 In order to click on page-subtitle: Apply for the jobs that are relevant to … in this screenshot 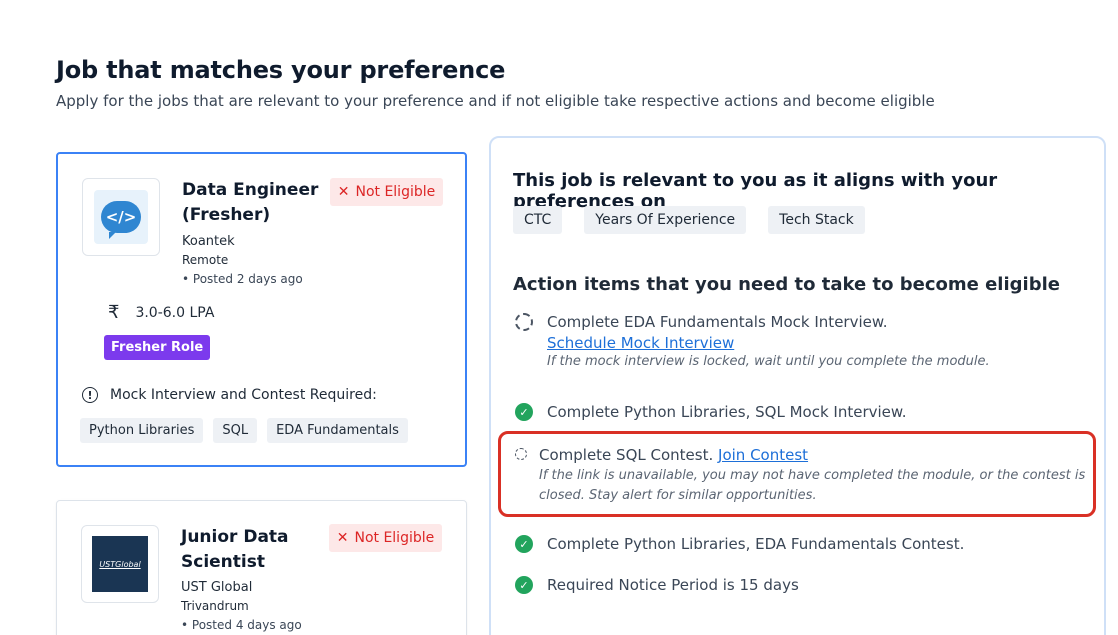, I will do `click(495, 101)`.